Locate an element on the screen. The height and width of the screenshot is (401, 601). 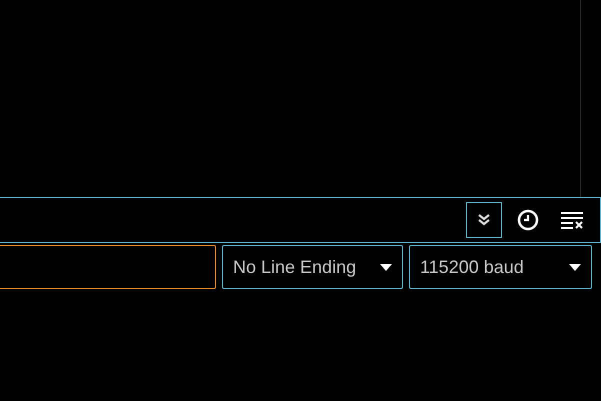
clear-list-icon is located at coordinates (572, 220).